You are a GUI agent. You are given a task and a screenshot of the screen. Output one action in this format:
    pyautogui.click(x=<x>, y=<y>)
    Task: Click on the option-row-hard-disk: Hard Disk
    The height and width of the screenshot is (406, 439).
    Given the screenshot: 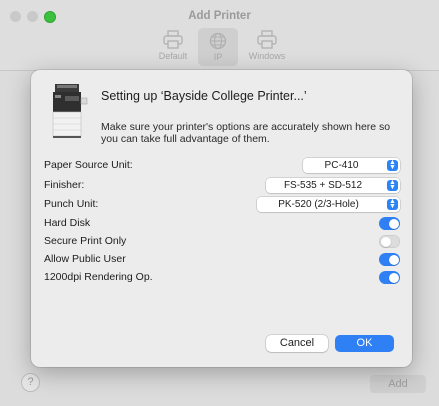 What is the action you would take?
    pyautogui.click(x=222, y=224)
    